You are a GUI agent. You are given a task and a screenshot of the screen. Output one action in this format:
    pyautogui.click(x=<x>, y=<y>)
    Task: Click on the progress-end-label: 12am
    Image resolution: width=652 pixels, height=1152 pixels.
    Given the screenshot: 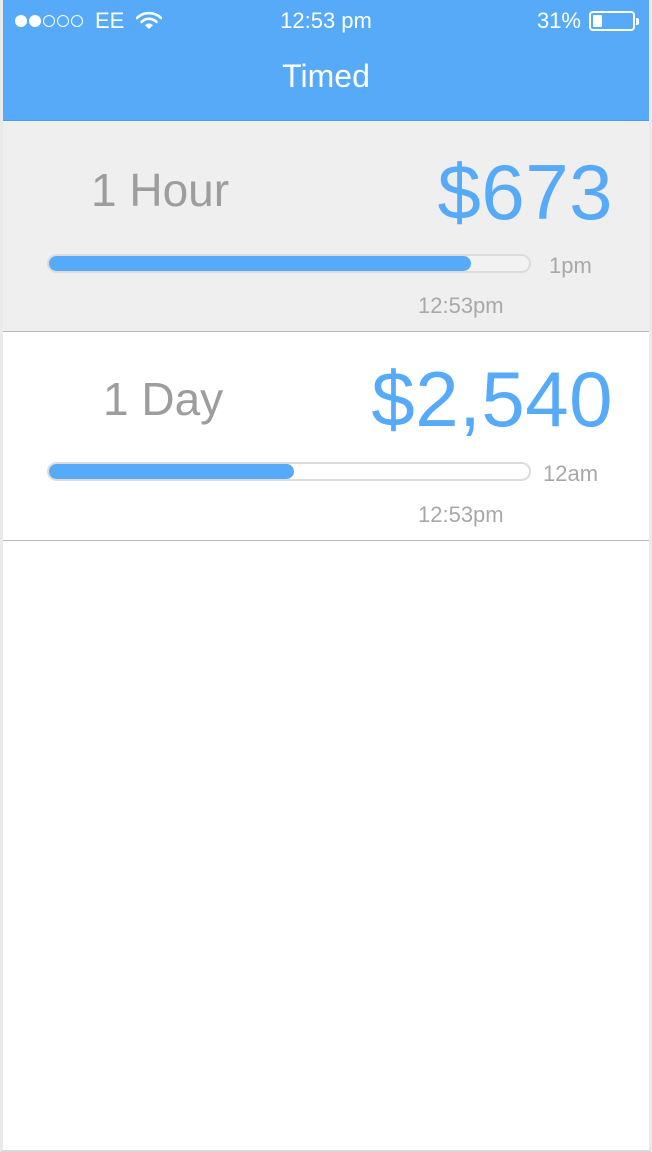 What is the action you would take?
    pyautogui.click(x=571, y=473)
    